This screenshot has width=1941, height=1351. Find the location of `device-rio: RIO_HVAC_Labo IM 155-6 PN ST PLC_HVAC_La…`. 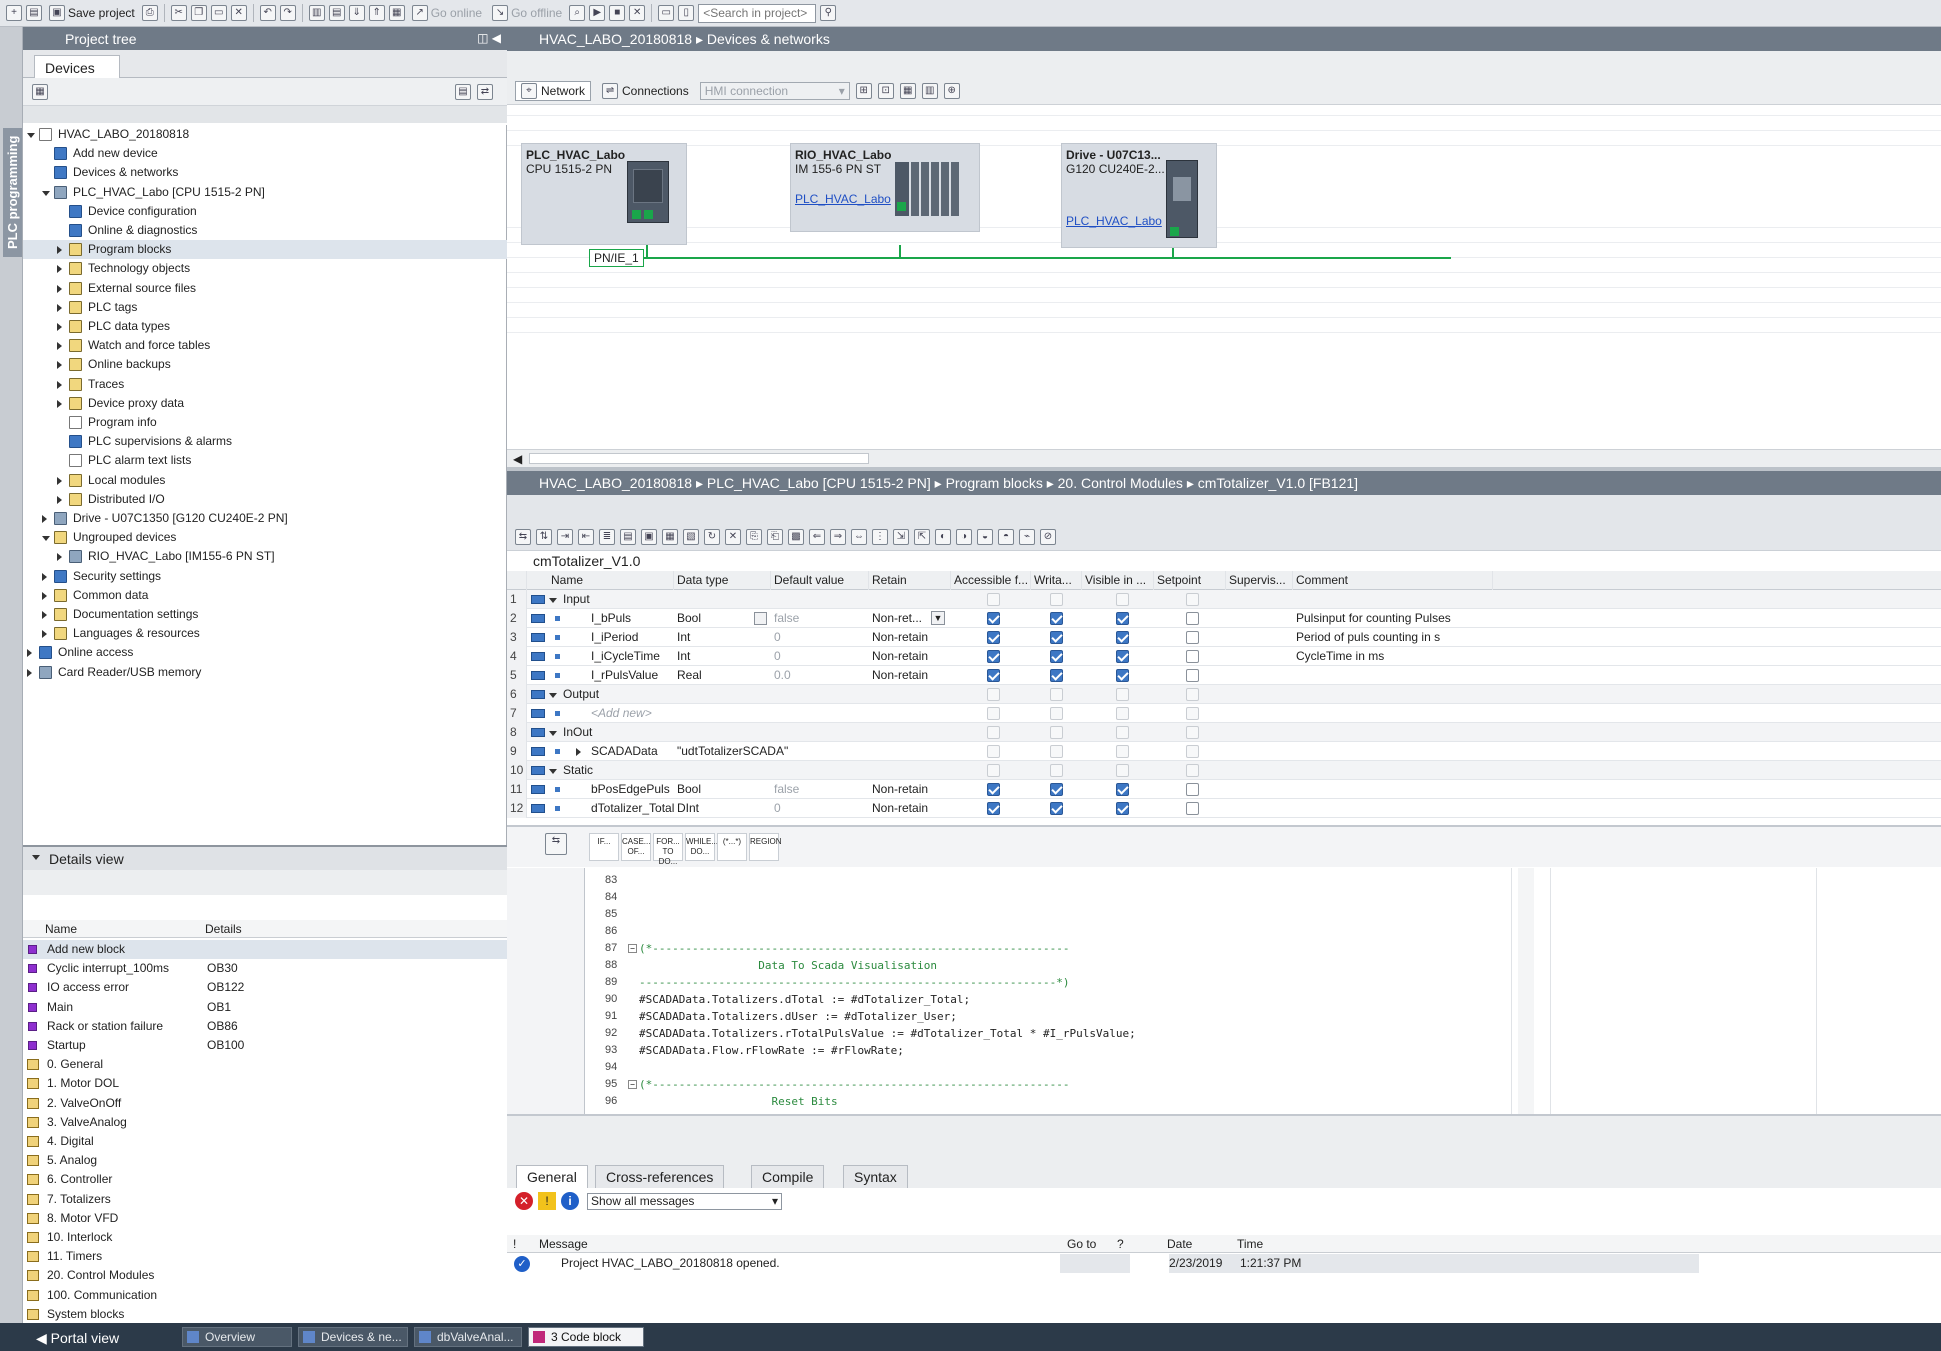

device-rio: RIO_HVAC_Labo IM 155-6 PN ST PLC_HVAC_La… is located at coordinates (885, 187).